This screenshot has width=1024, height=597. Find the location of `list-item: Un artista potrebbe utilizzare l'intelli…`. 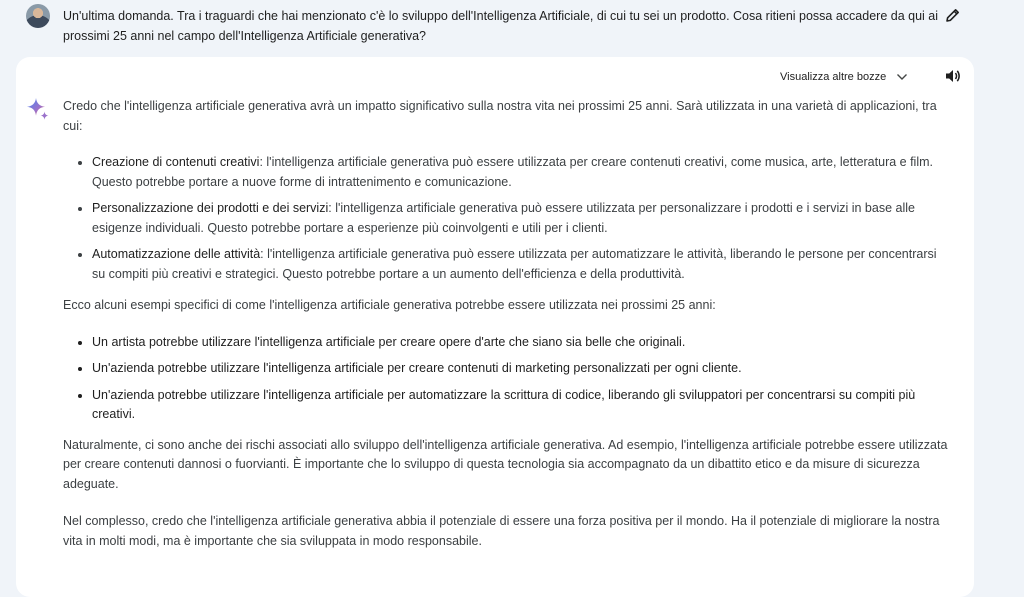

list-item: Un artista potrebbe utilizzare l'intelli… is located at coordinates (520, 343).